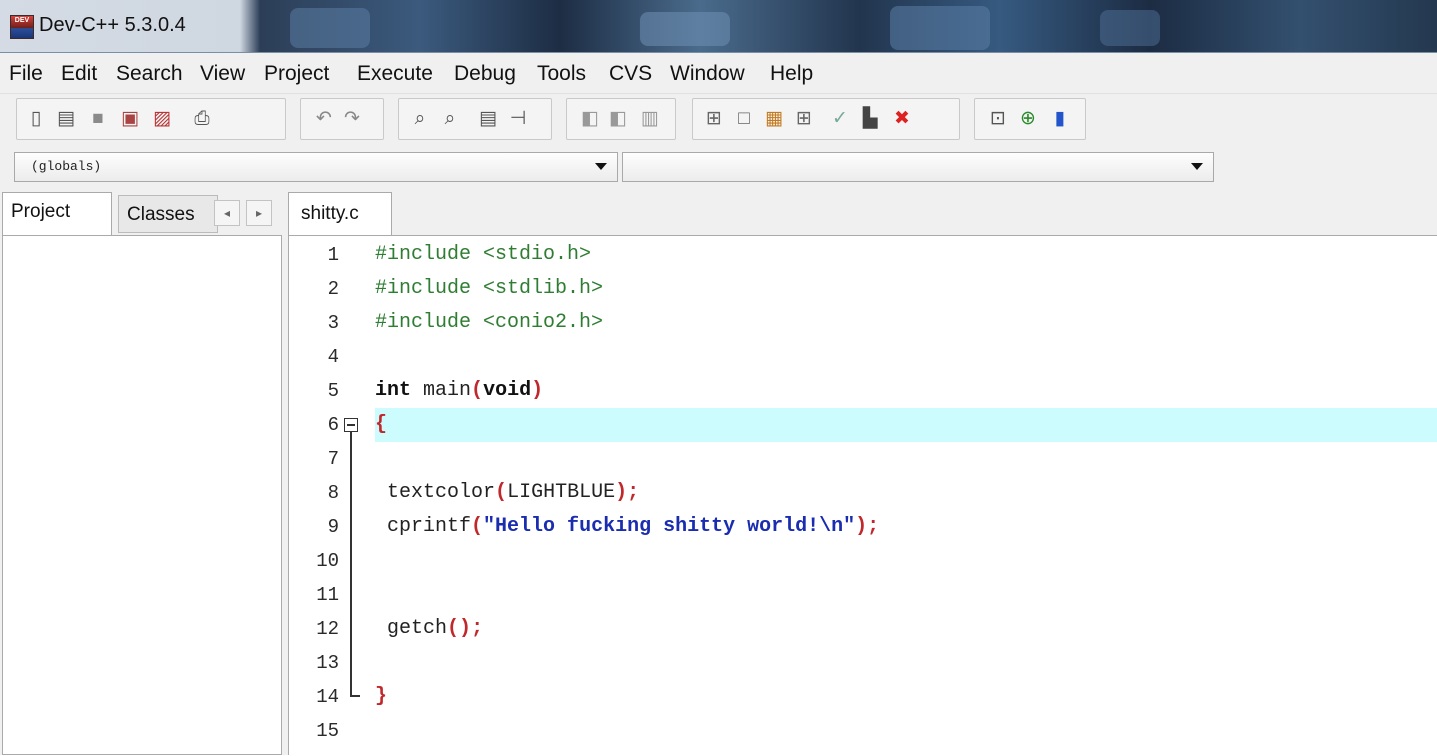 The height and width of the screenshot is (756, 1437). What do you see at coordinates (561, 74) in the screenshot?
I see `menu-tools: Tools` at bounding box center [561, 74].